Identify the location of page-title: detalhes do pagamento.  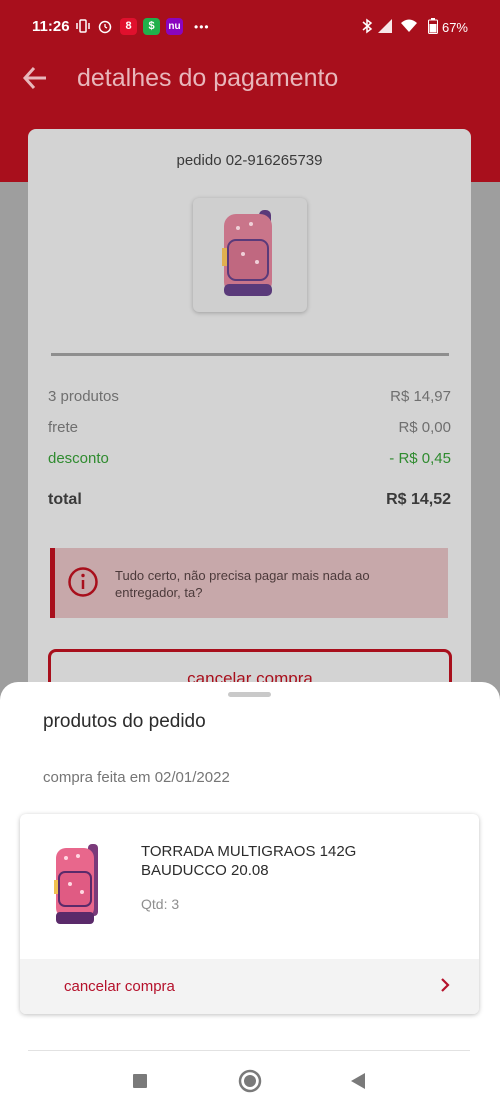
(208, 78).